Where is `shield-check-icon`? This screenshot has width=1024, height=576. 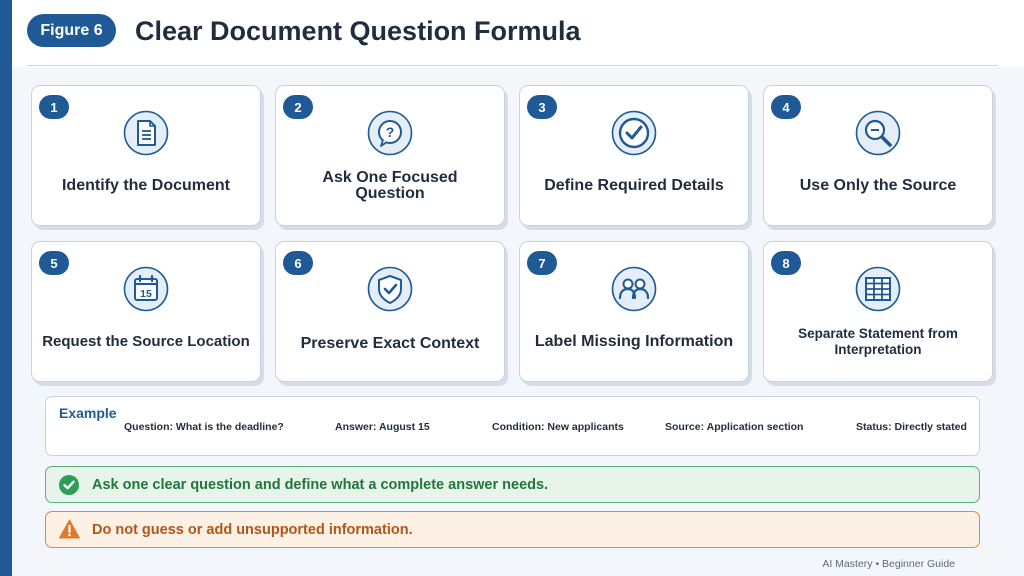 shield-check-icon is located at coordinates (390, 289).